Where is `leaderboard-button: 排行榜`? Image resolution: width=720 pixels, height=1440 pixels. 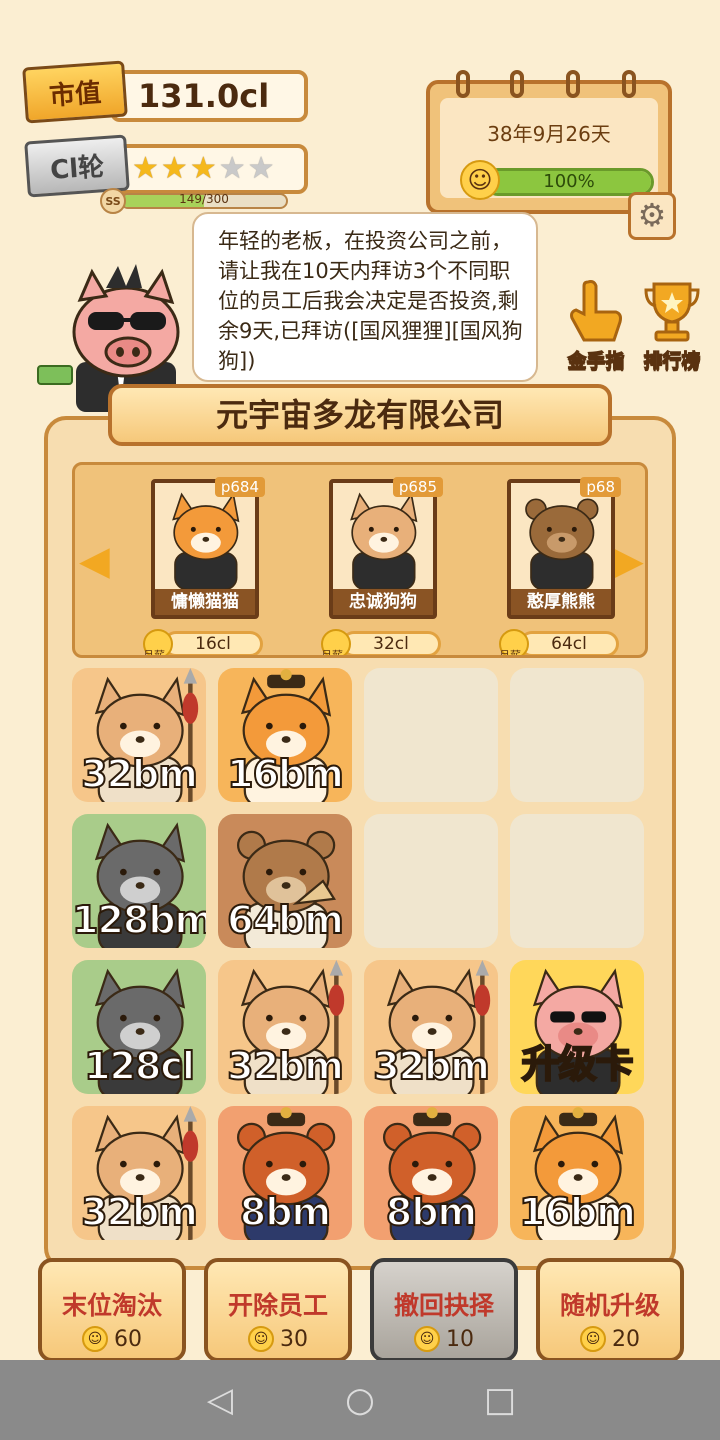
leaderboard-button: 排行榜 is located at coordinates (672, 324).